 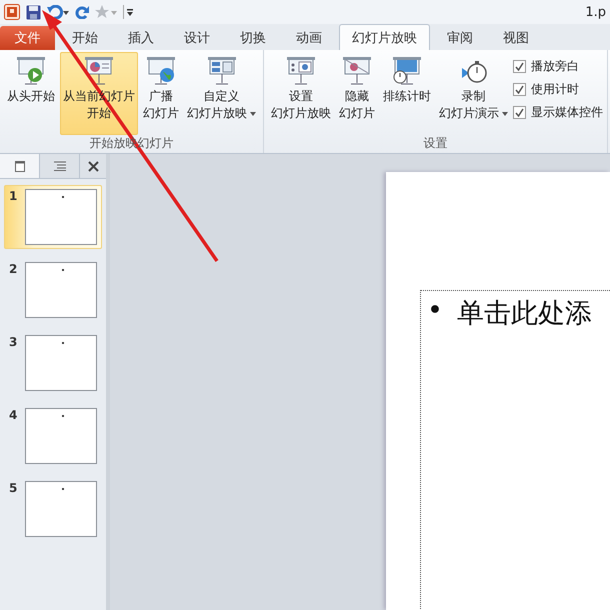 What do you see at coordinates (309, 37) in the screenshot?
I see `ribbon-tab: 动画` at bounding box center [309, 37].